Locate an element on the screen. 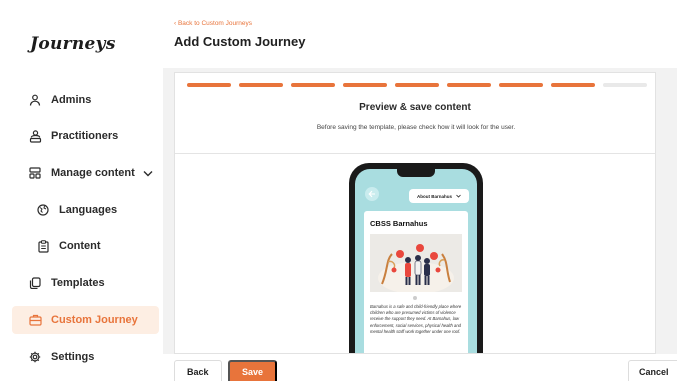 This screenshot has height=381, width=677. sidebar-item-custom-journey: Custom Journey is located at coordinates (85, 320).